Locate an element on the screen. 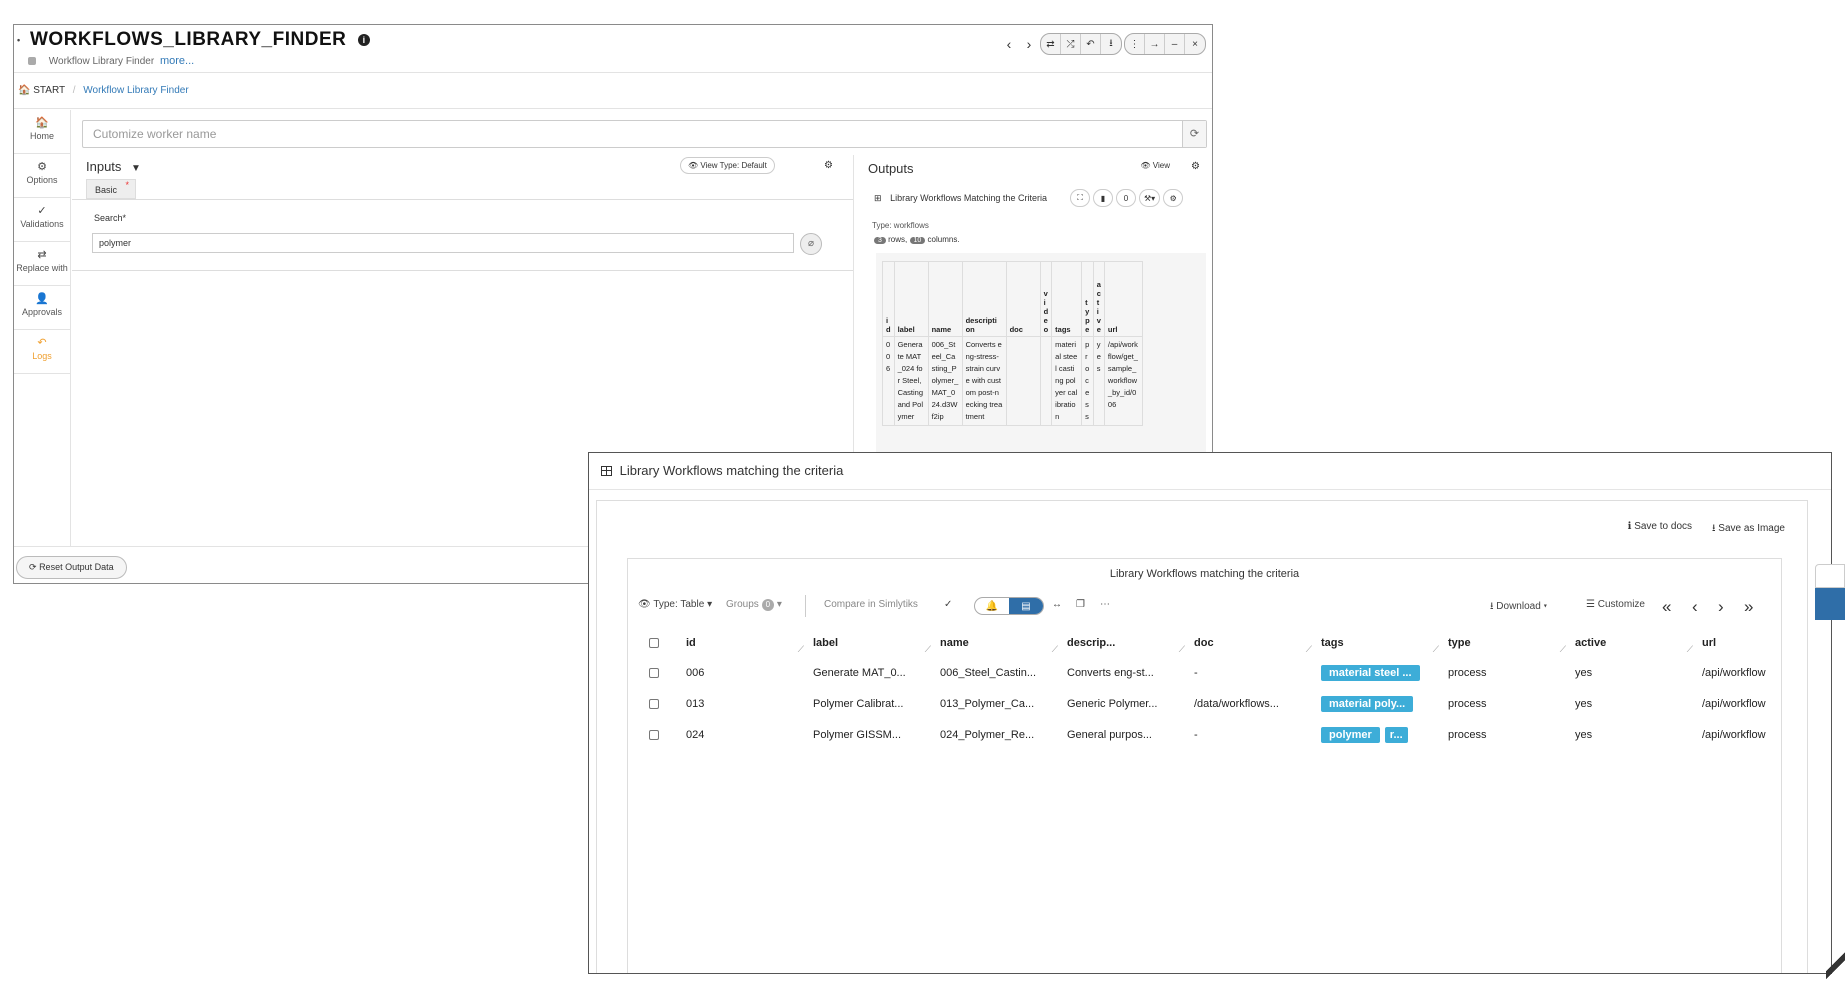 This screenshot has width=1845, height=984. view-type-button: 👁 View Type: Default is located at coordinates (727, 165).